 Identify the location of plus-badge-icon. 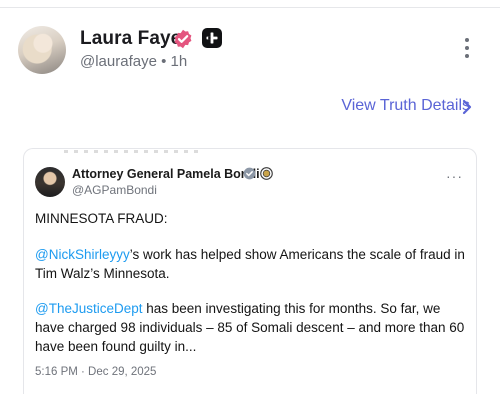
(212, 38).